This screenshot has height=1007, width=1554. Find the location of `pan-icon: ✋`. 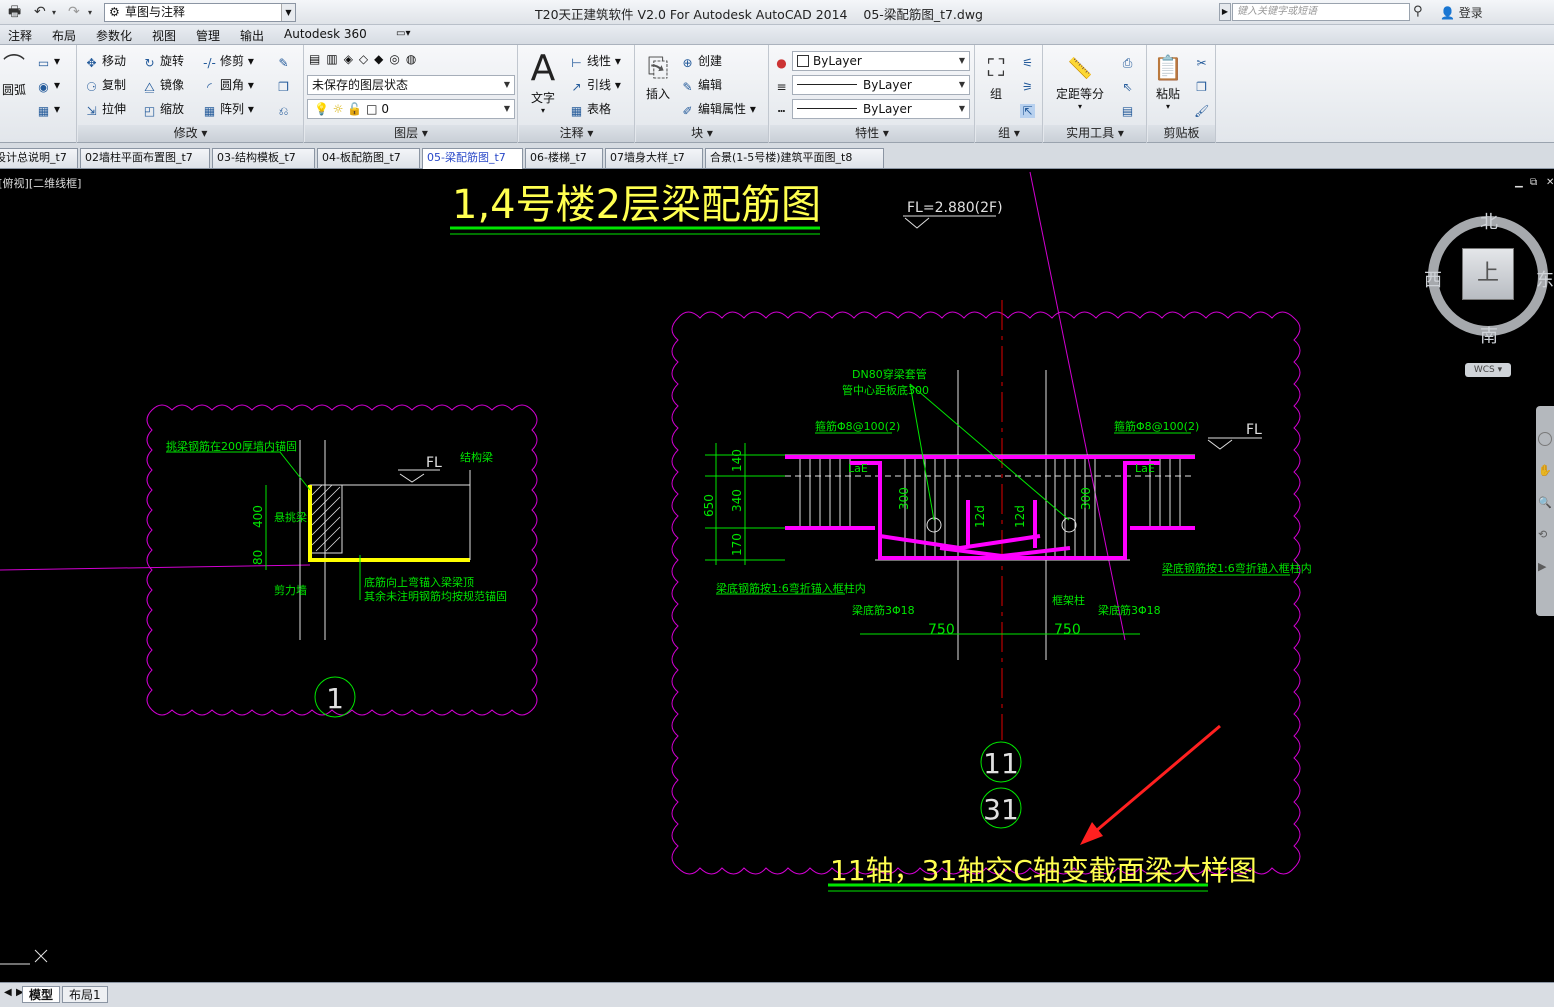

pan-icon: ✋ is located at coordinates (1545, 471).